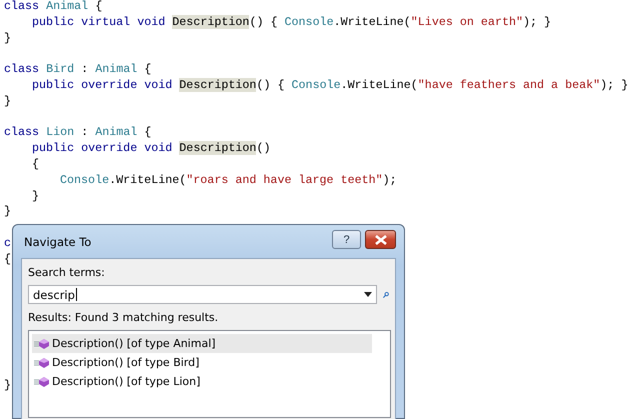 The height and width of the screenshot is (419, 636). Describe the element at coordinates (292, 22) in the screenshot. I see `code-line: public virtual void Description() { Console.WriteLine("Lives on earth"); }` at that location.